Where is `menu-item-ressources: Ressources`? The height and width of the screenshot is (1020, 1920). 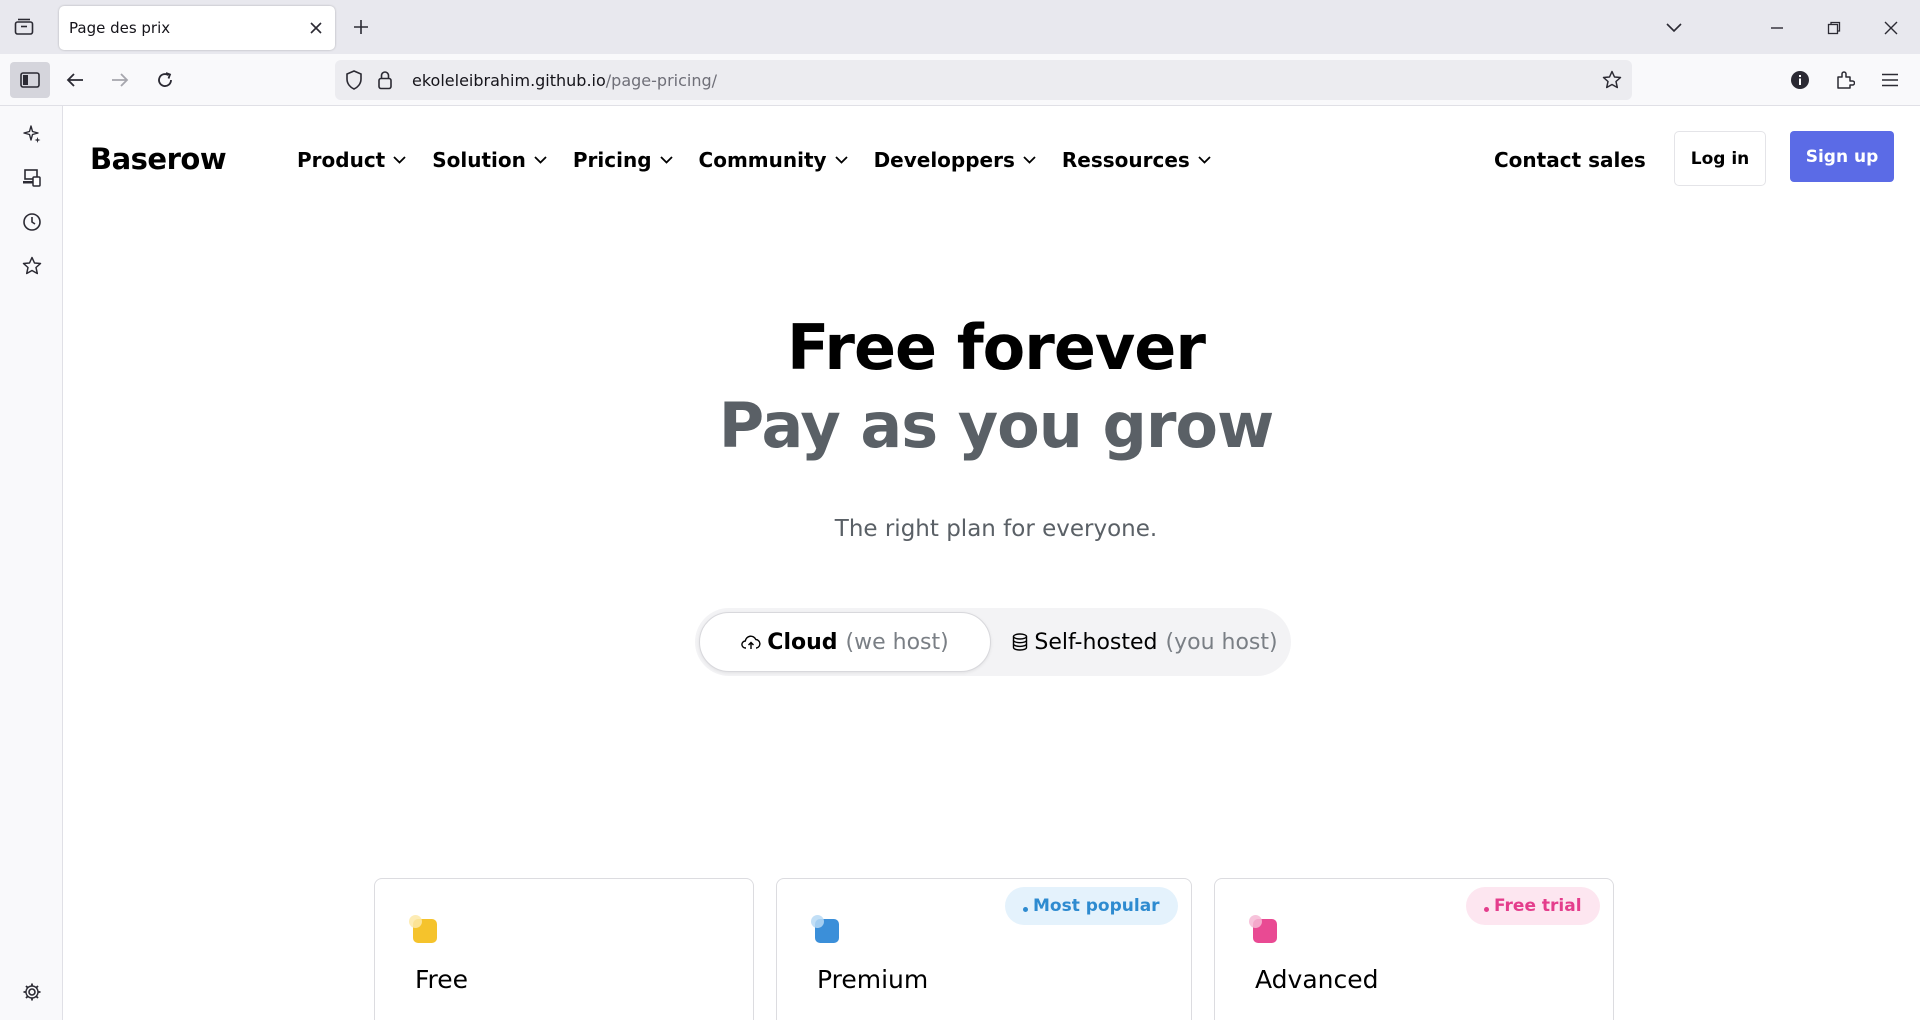
menu-item-ressources: Ressources is located at coordinates (1136, 160).